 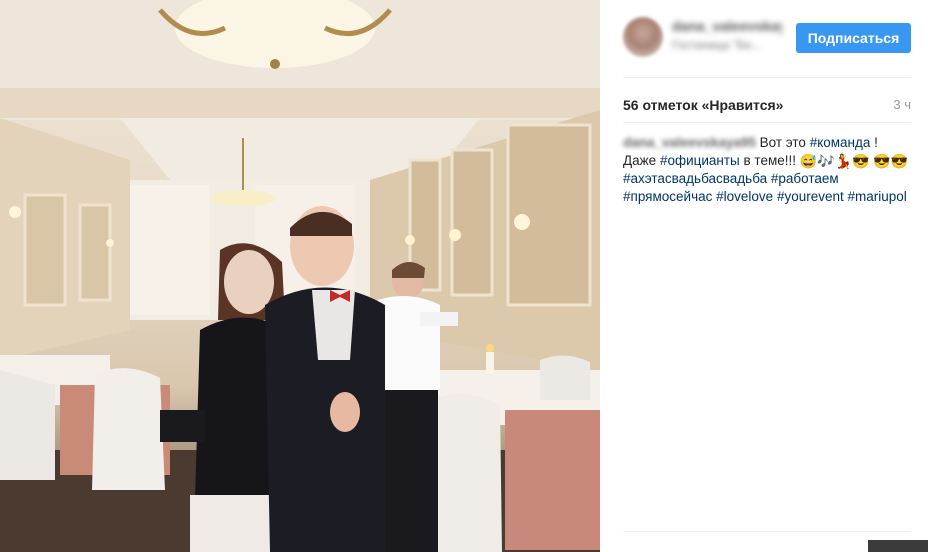 What do you see at coordinates (170, 250) in the screenshot?
I see `curtain-left` at bounding box center [170, 250].